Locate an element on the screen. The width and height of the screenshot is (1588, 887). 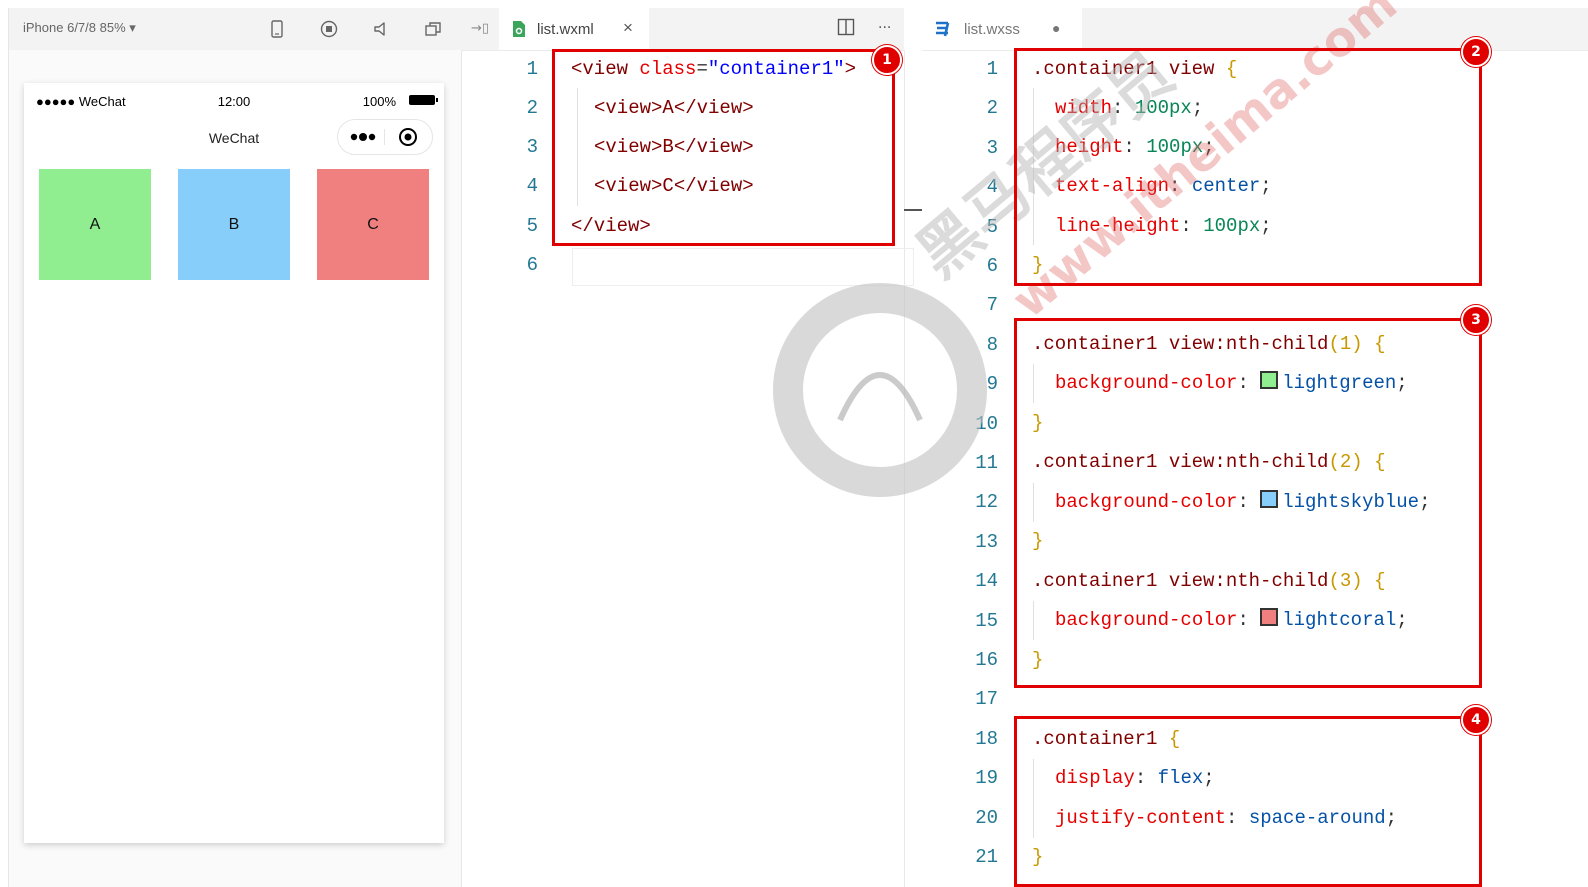
battery-icon is located at coordinates (423, 100).